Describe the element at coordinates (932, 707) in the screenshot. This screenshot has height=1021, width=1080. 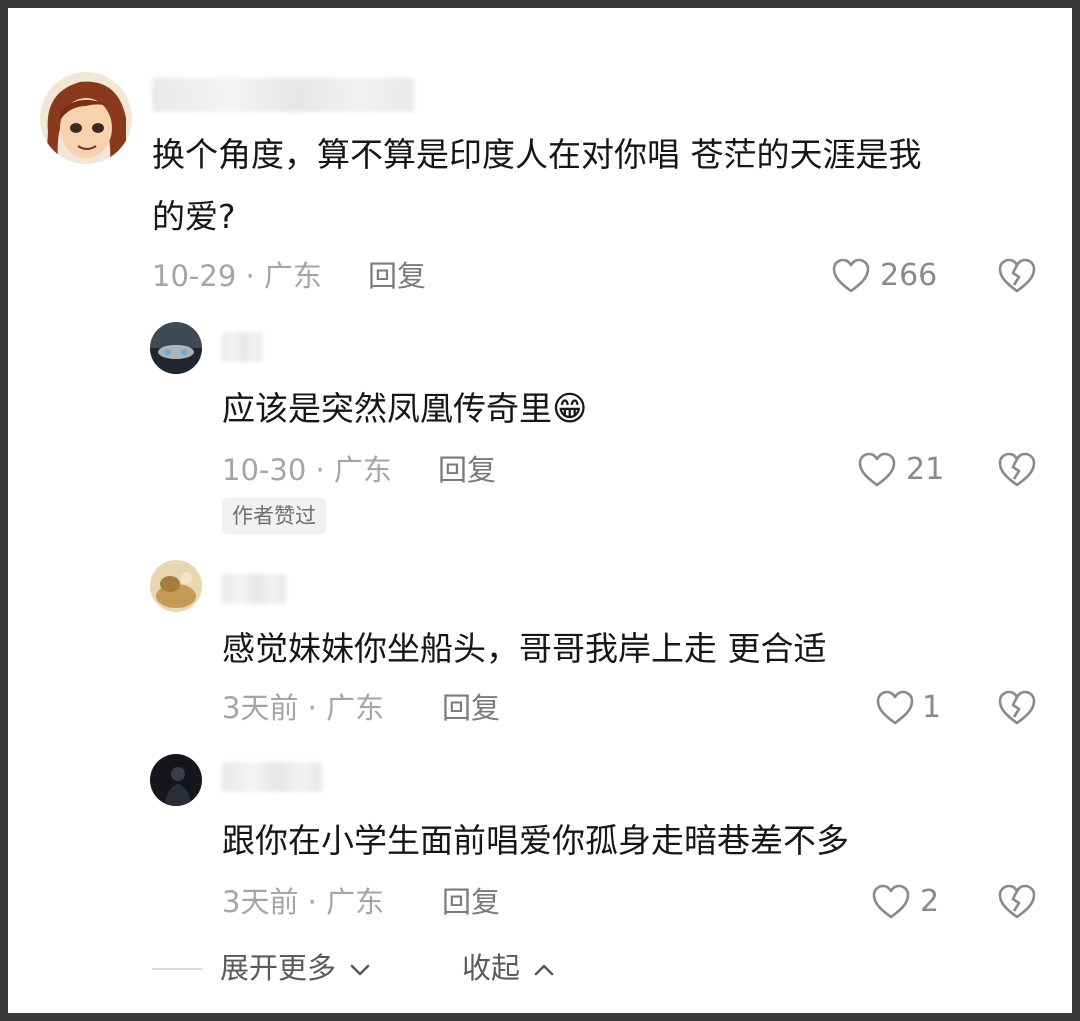
I see `like-count: 1` at that location.